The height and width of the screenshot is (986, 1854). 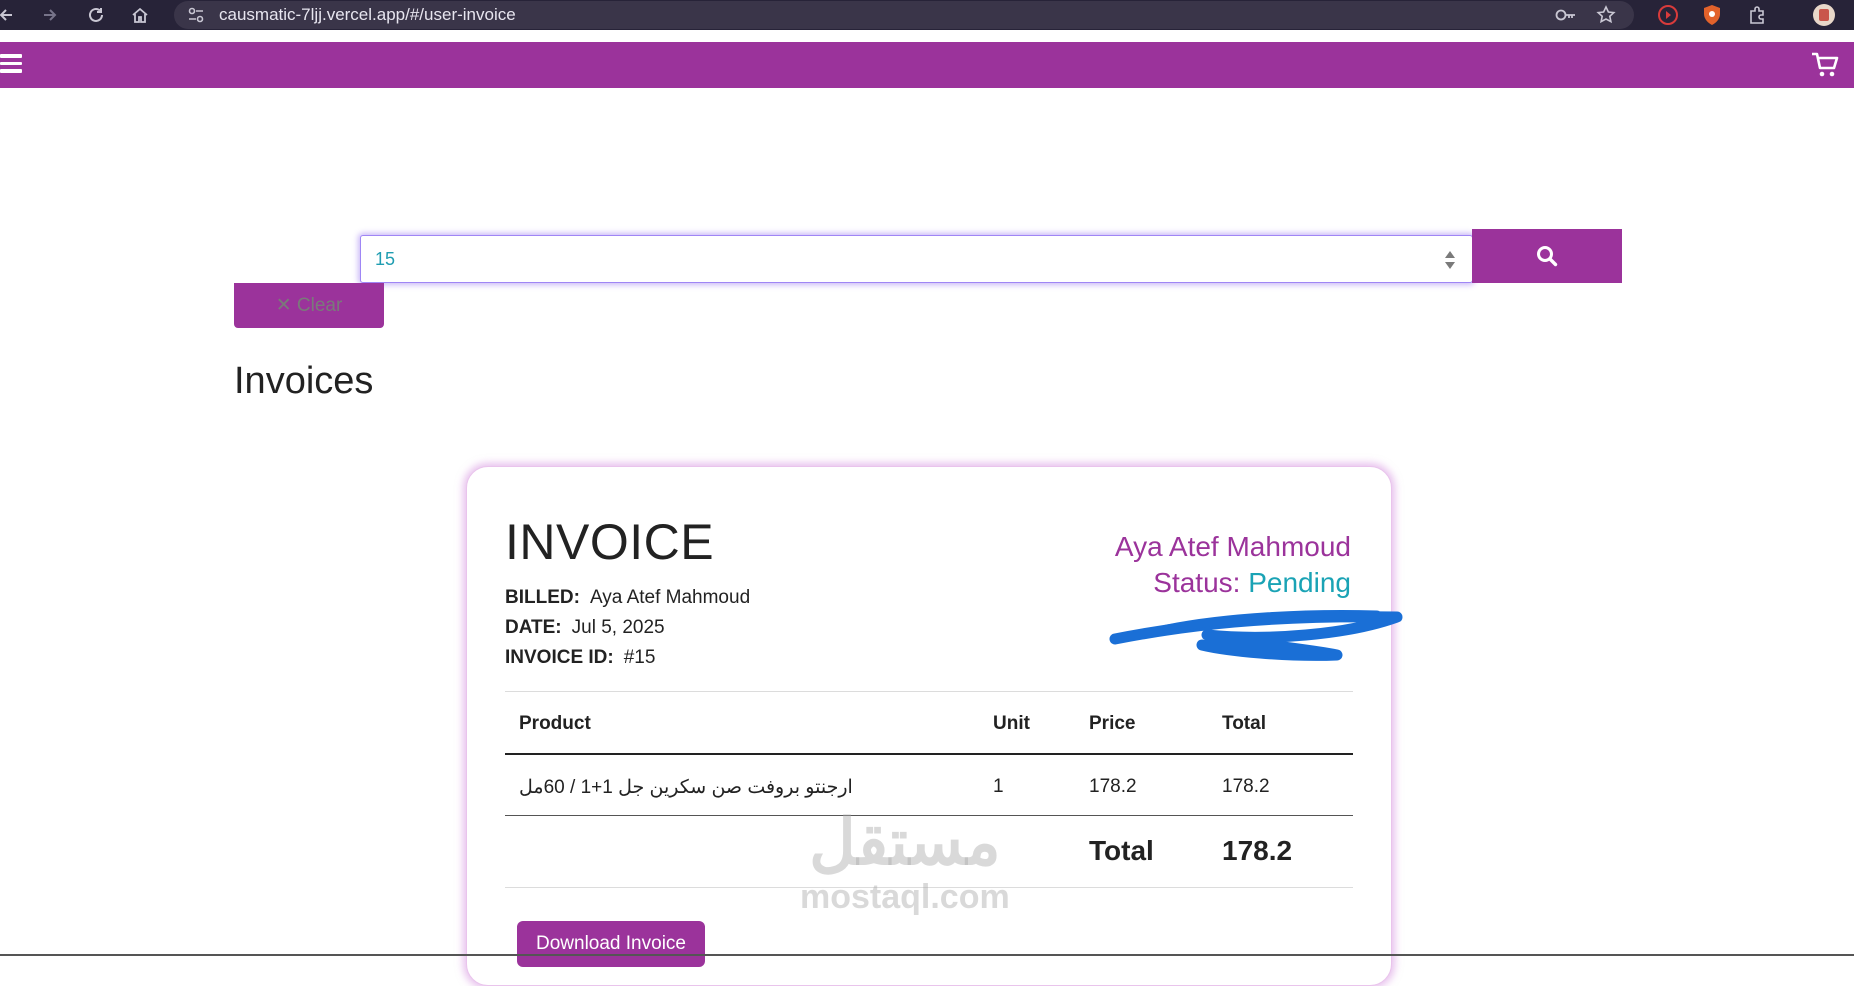 I want to click on browser-toolbar: causmatic-7ljj.vercel.app/#/user-invoice, so click(x=927, y=15).